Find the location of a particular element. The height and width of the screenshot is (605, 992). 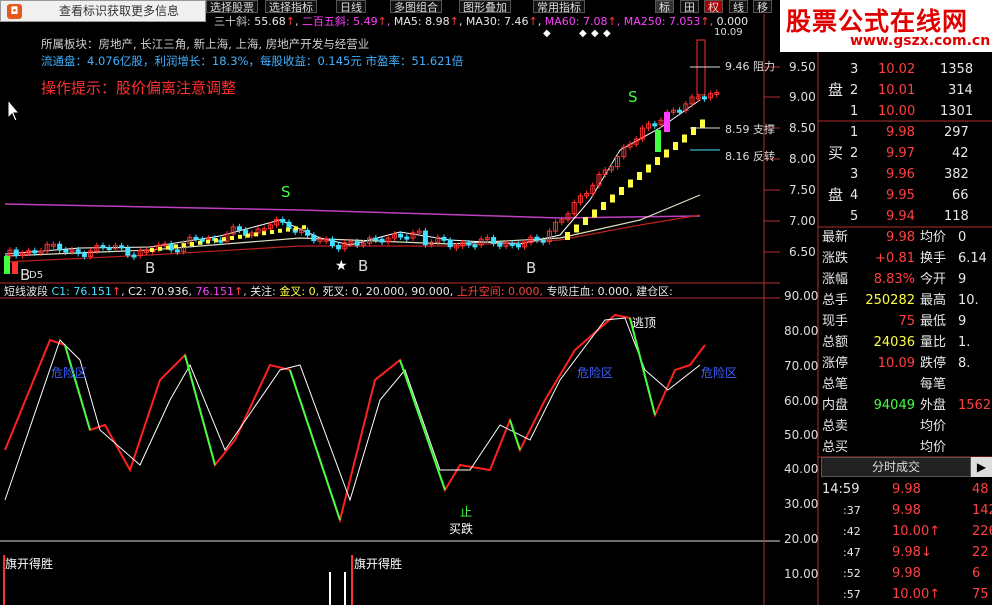

stat-label: 换手 is located at coordinates (933, 258).